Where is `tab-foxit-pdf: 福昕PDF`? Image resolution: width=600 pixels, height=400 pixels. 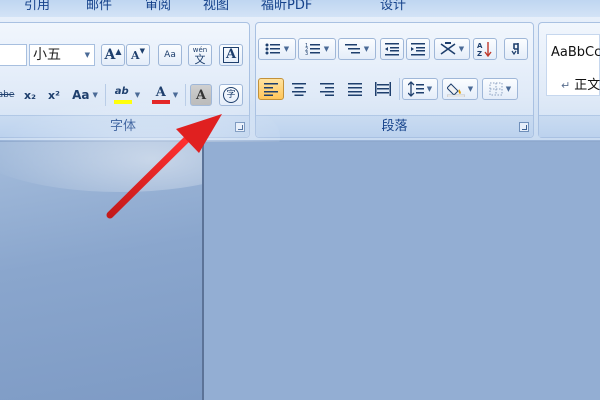
tab-foxit-pdf: 福昕PDF is located at coordinates (286, 7).